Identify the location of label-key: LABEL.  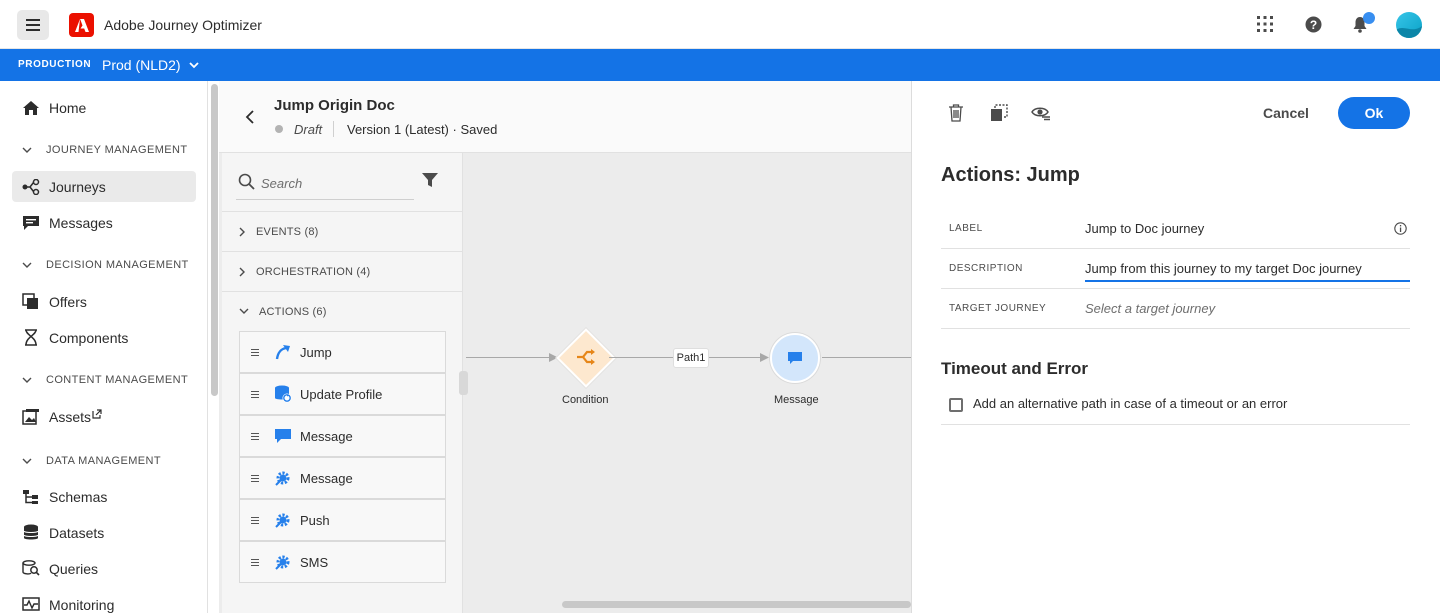
(966, 228).